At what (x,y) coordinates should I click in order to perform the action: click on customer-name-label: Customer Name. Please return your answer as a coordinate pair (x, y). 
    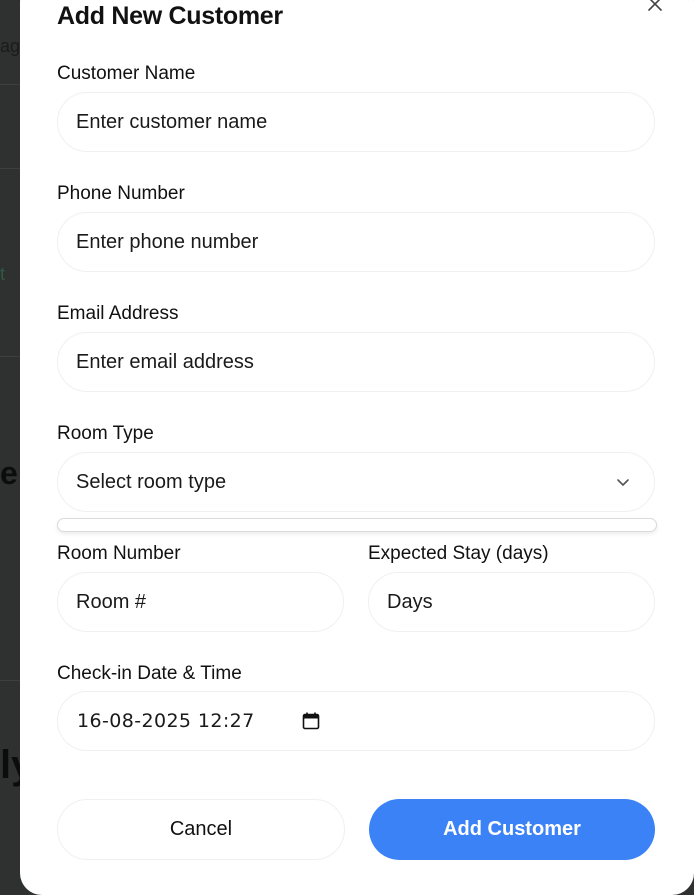
    Looking at the image, I should click on (126, 73).